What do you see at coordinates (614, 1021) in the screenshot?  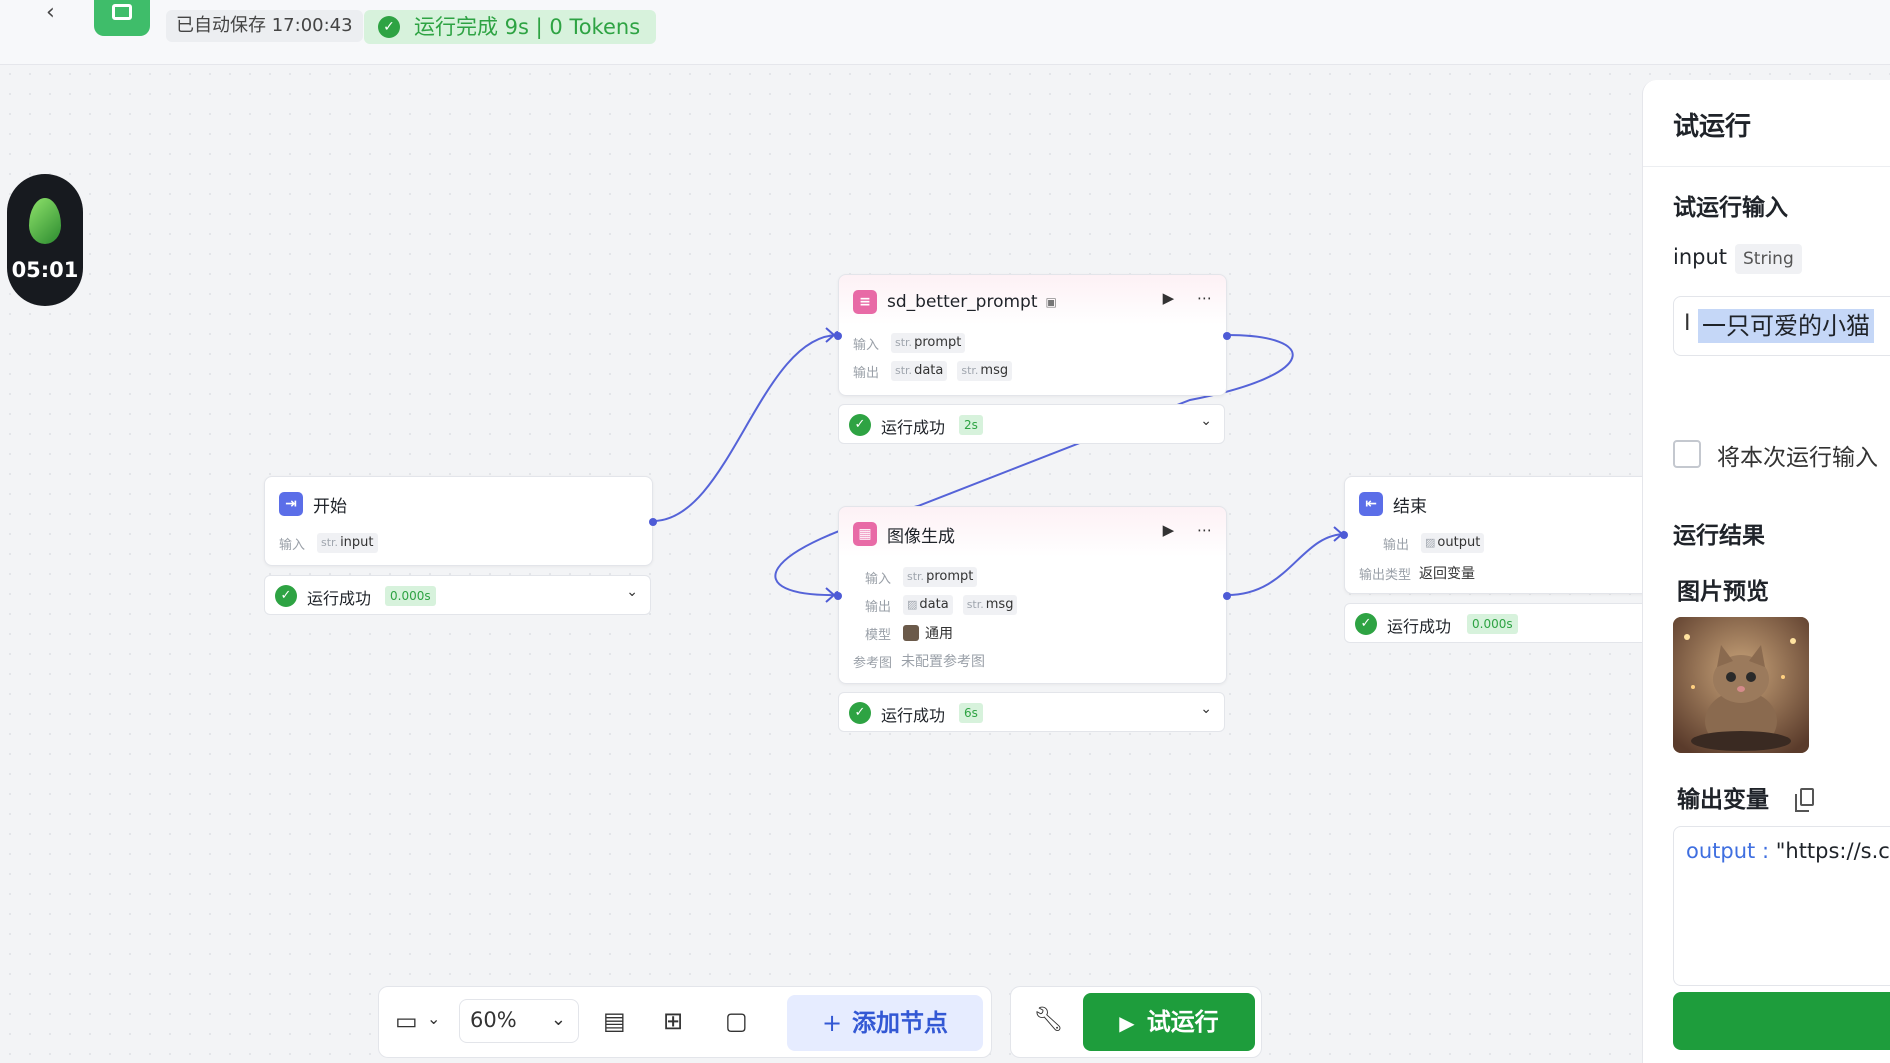 I see `comment-icon: ▤` at bounding box center [614, 1021].